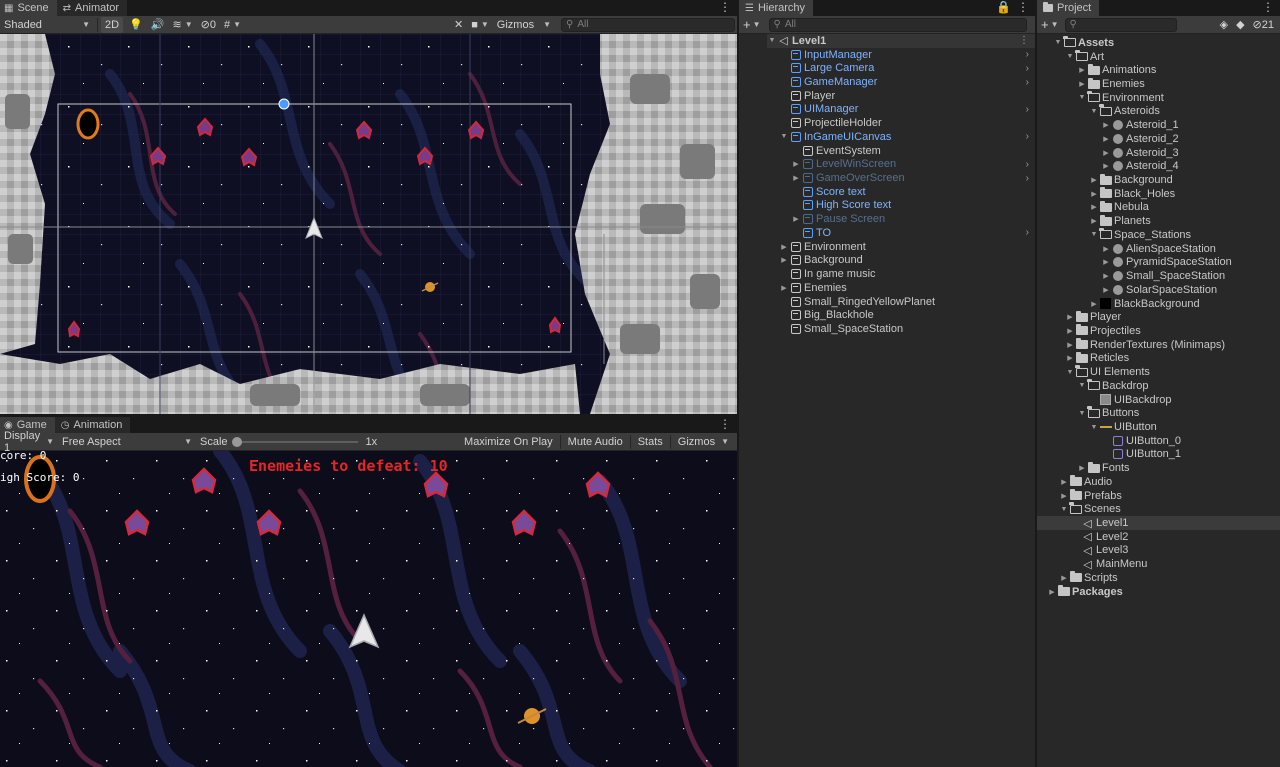 This screenshot has width=1280, height=767. What do you see at coordinates (1158, 413) in the screenshot?
I see `project-item-buttons: ▼ Buttons` at bounding box center [1158, 413].